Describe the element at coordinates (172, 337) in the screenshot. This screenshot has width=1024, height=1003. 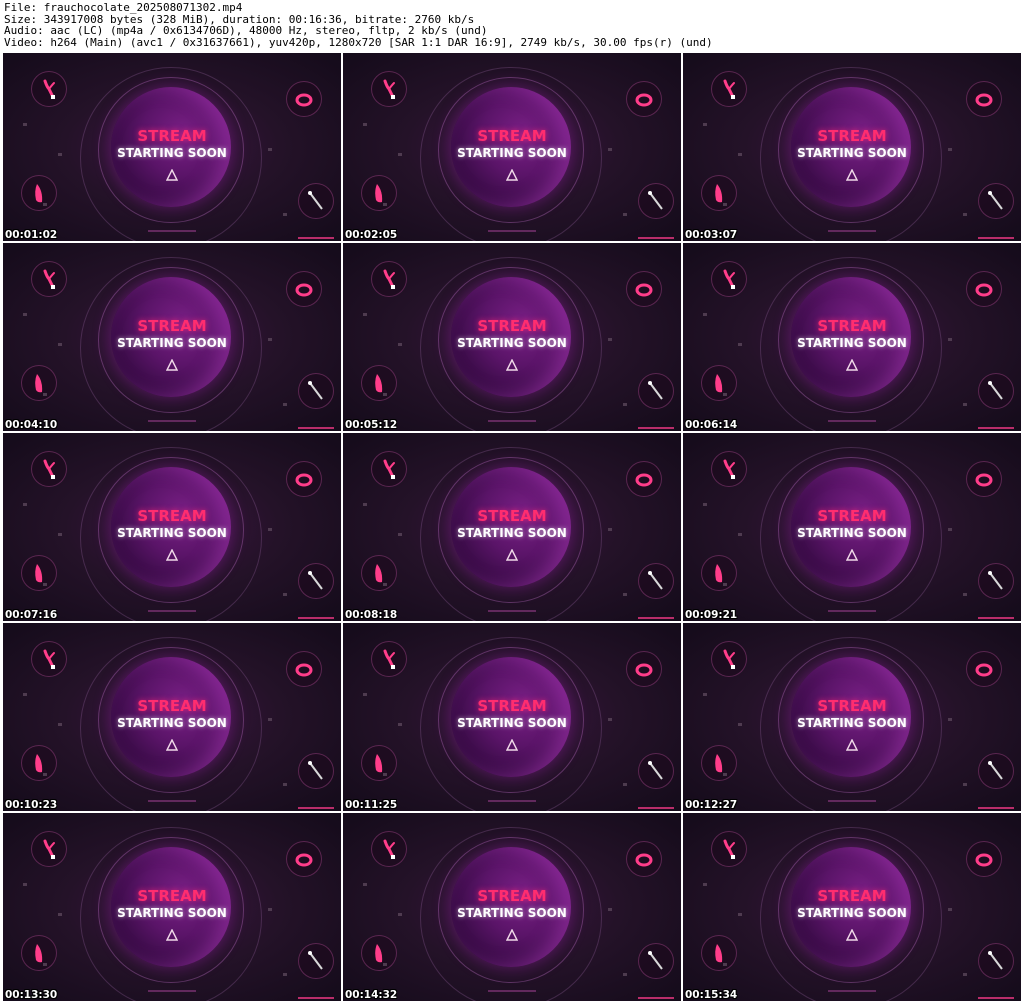
I see `video-thumbnail-4: STREAM STARTING SOON 00:04:10` at that location.